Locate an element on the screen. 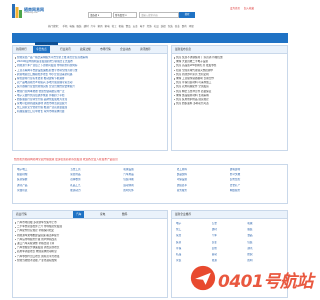 The image size is (320, 300). category-link: 安防监控 is located at coordinates (256, 179).